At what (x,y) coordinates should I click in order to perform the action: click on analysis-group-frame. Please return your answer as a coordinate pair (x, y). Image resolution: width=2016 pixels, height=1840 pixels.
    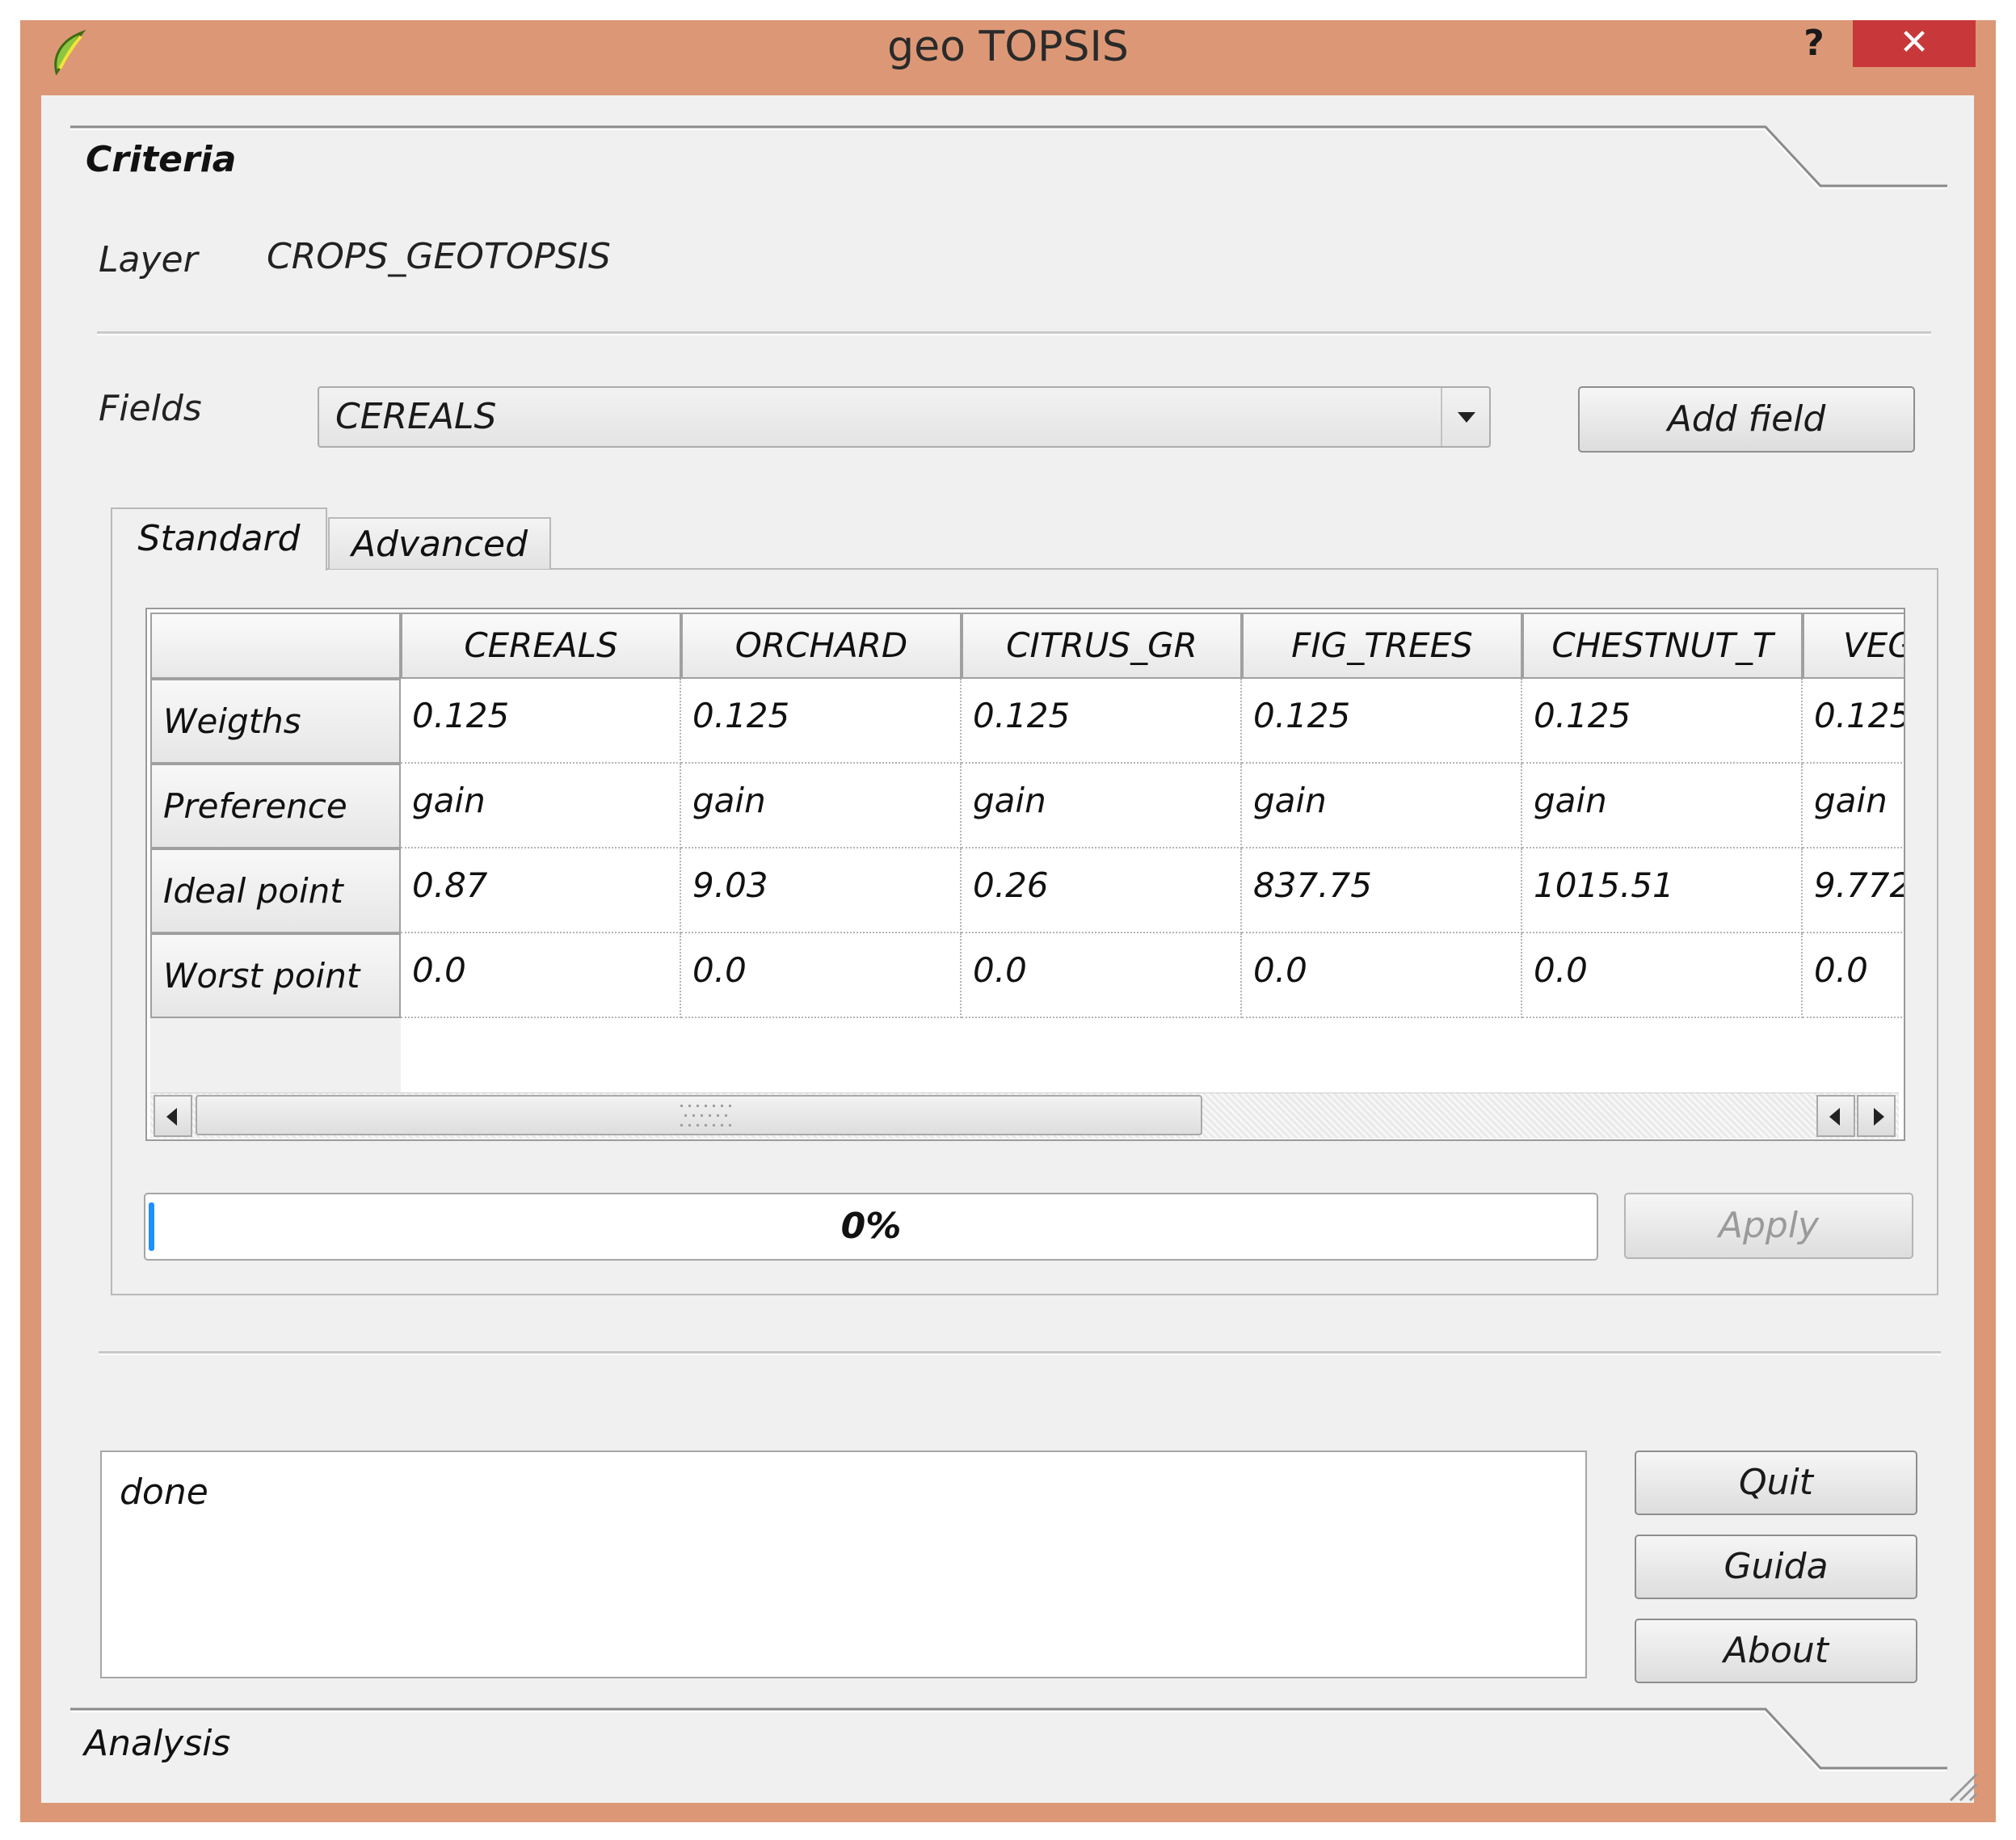
    Looking at the image, I should click on (1008, 1739).